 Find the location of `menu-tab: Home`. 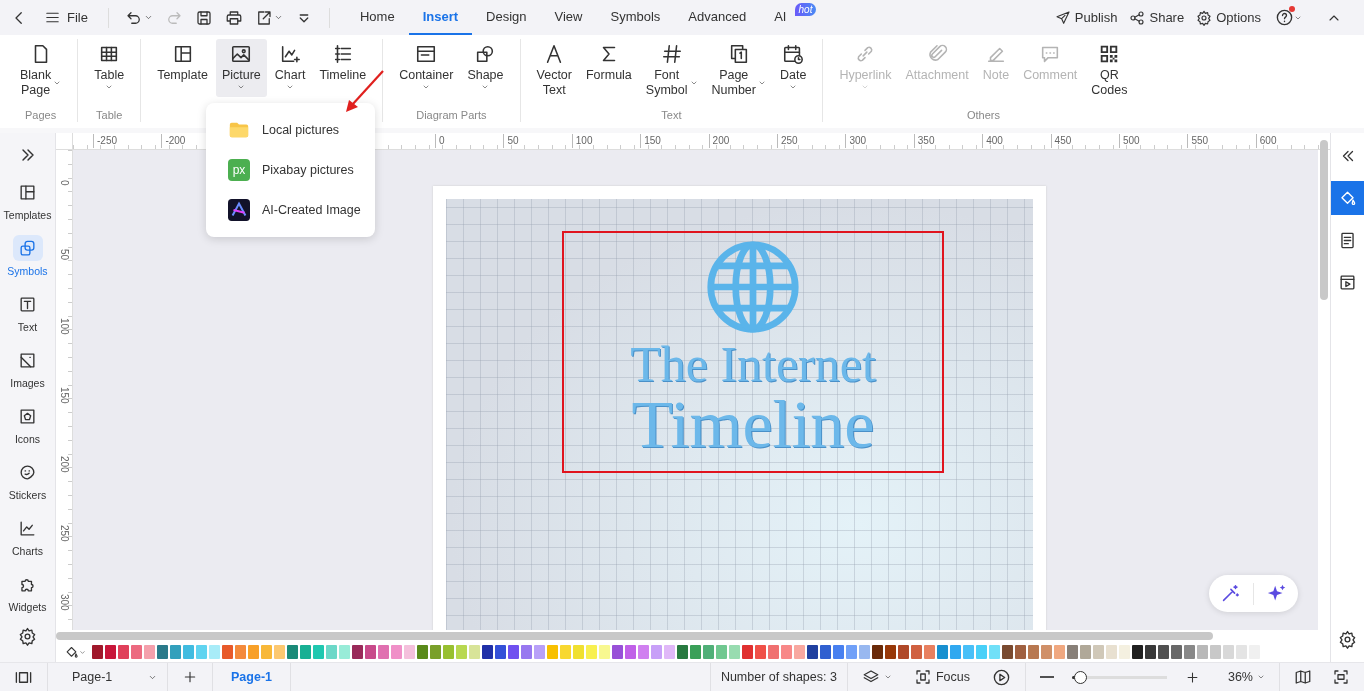

menu-tab: Home is located at coordinates (377, 17).